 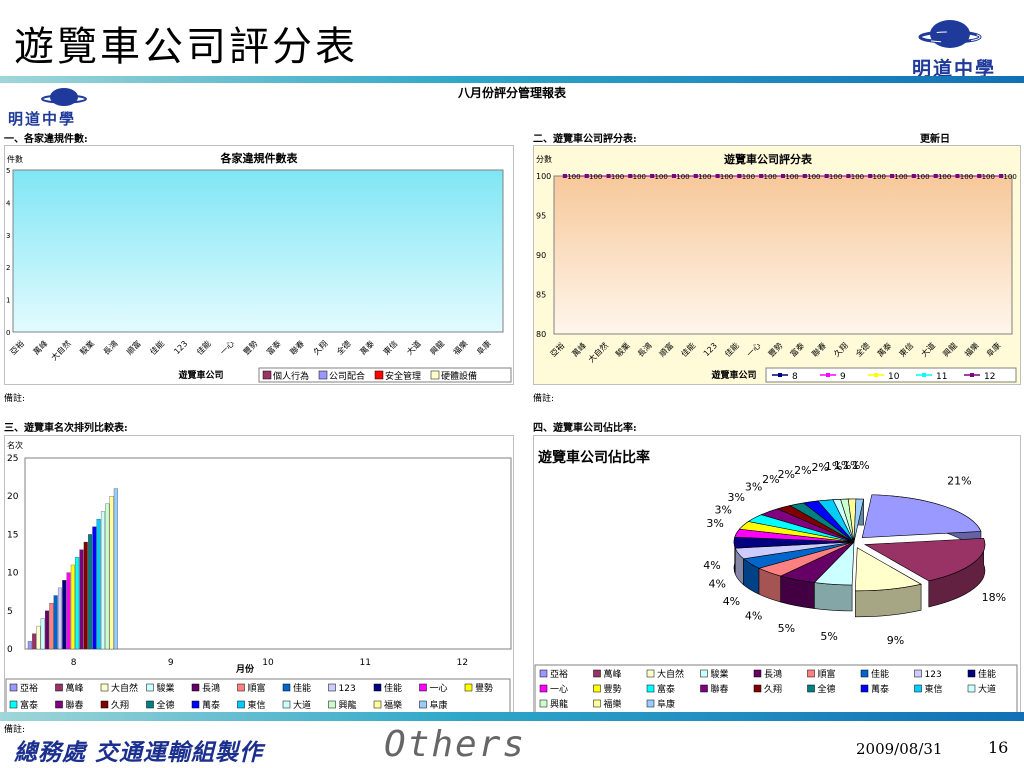 What do you see at coordinates (989, 377) in the screenshot?
I see `legend-label: 12` at bounding box center [989, 377].